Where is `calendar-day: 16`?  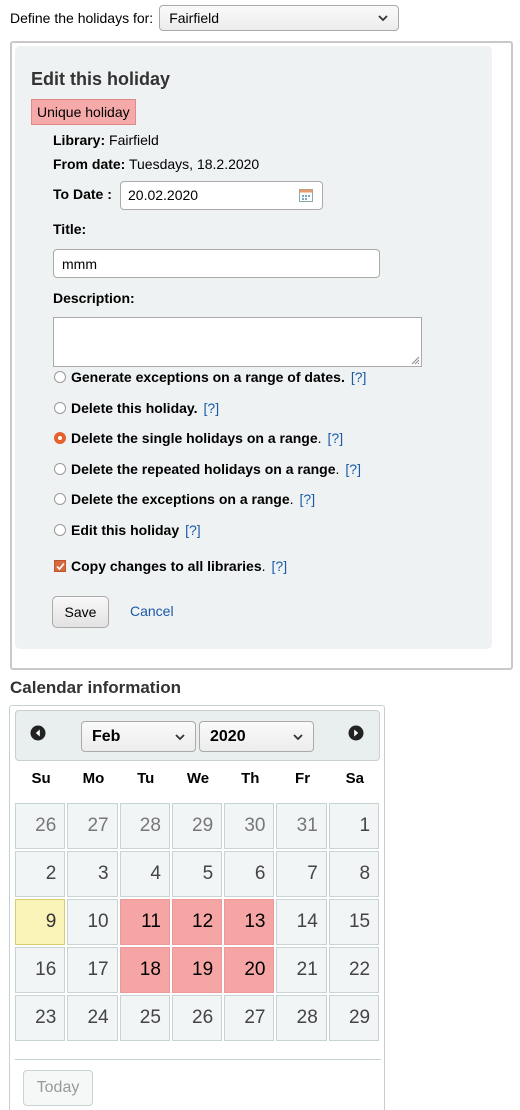 calendar-day: 16 is located at coordinates (40, 970).